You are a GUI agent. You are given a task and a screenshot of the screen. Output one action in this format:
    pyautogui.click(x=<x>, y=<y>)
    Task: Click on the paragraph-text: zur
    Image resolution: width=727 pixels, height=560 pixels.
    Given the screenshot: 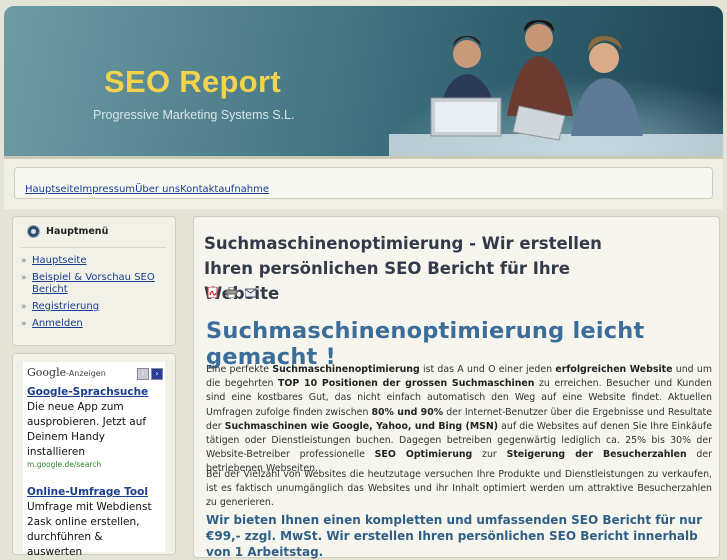 What is the action you would take?
    pyautogui.click(x=489, y=455)
    